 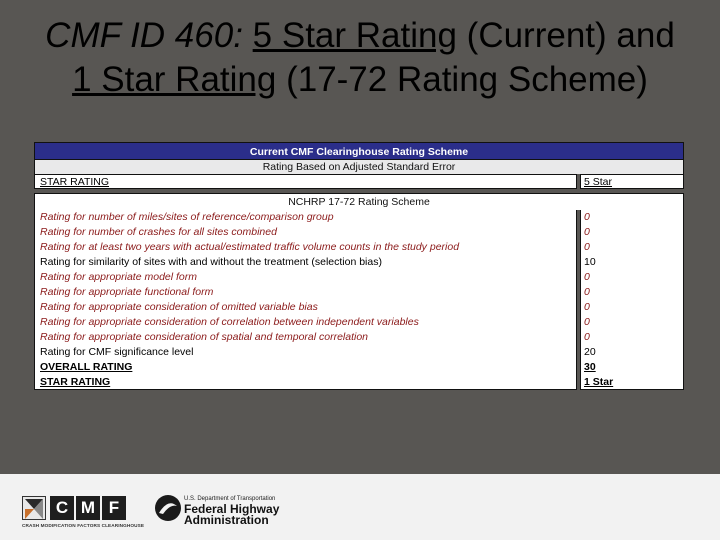 I want to click on nchrp-row-label: Rating for CMF significance level, so click(x=305, y=352).